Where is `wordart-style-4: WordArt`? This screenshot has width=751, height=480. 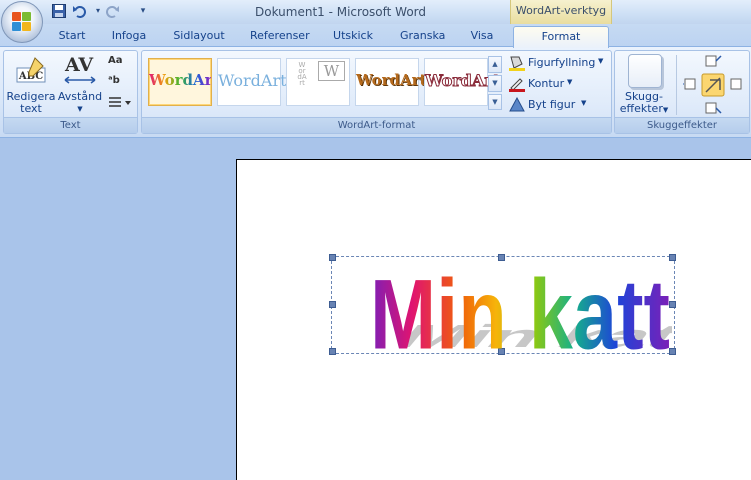
wordart-style-4: WordArt is located at coordinates (391, 82).